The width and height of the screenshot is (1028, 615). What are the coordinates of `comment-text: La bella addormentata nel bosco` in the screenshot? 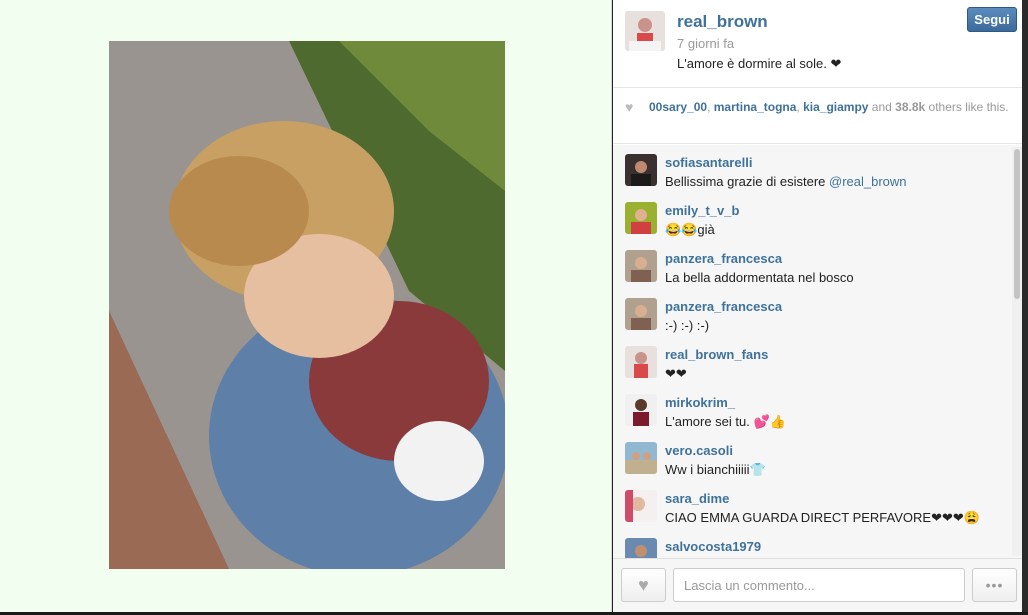 It's located at (759, 277).